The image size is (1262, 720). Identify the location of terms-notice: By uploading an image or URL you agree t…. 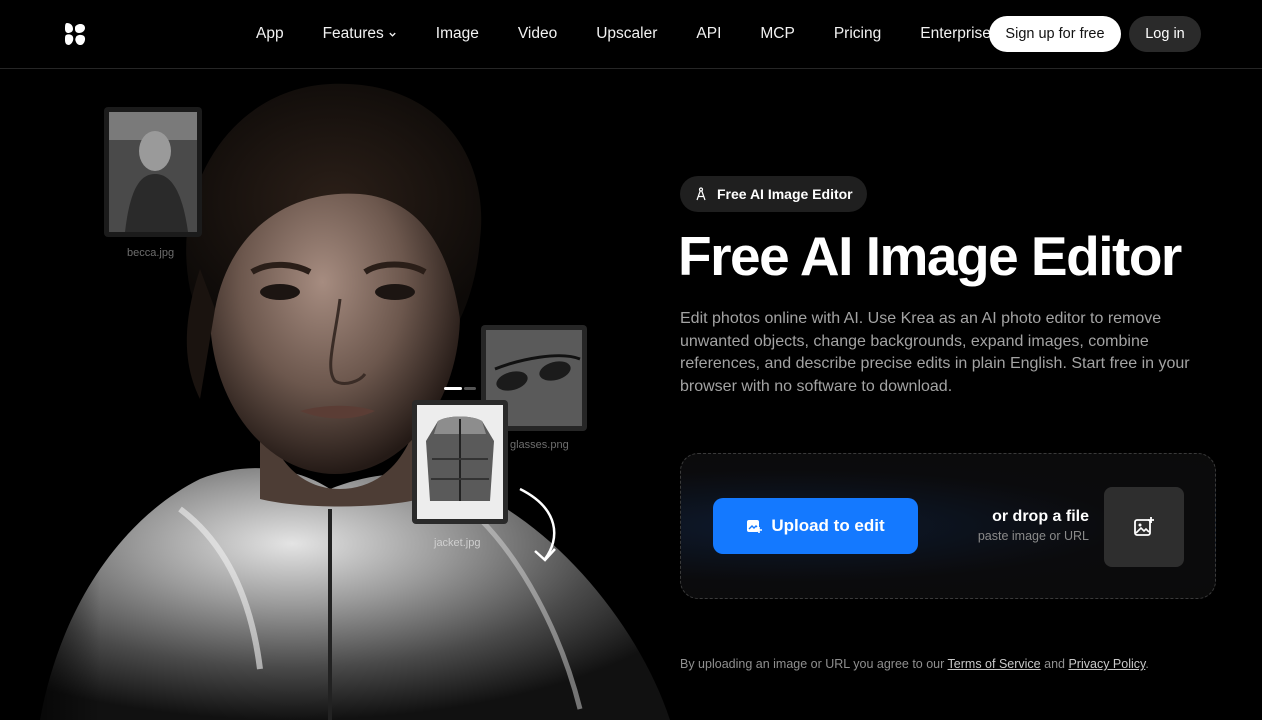
(914, 664).